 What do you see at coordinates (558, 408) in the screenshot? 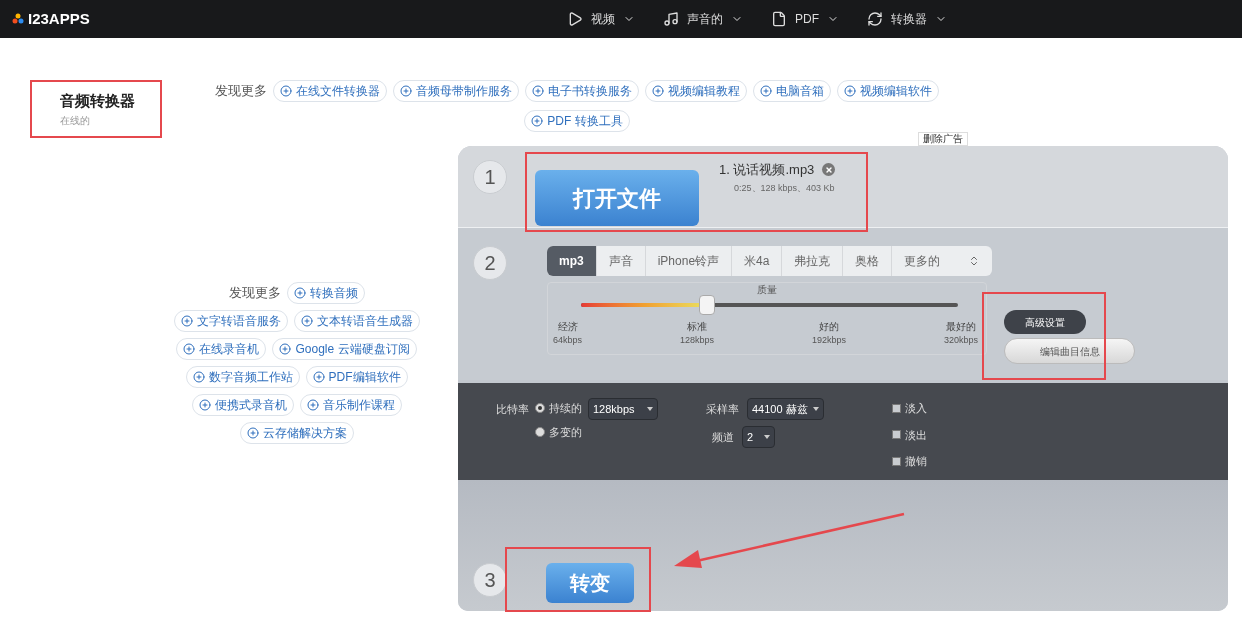
I see `bitrate-mode-radio: 持续的` at bounding box center [558, 408].